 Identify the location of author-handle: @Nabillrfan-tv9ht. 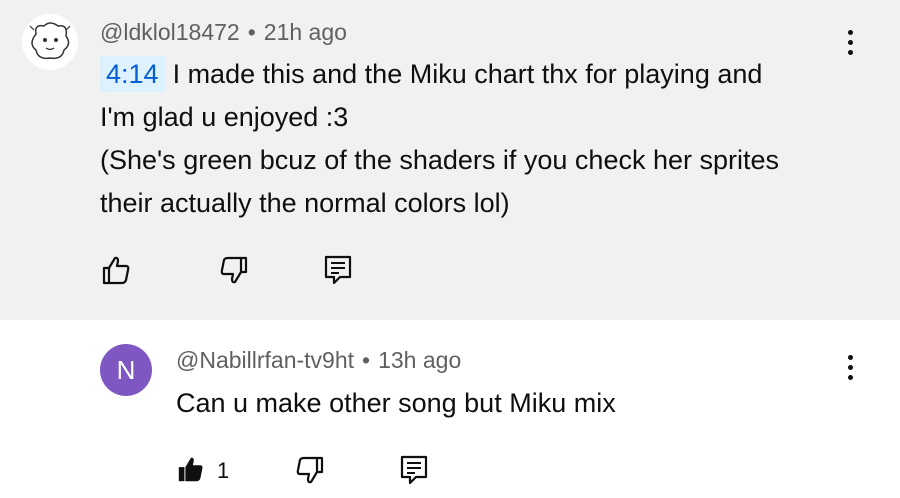
(265, 360).